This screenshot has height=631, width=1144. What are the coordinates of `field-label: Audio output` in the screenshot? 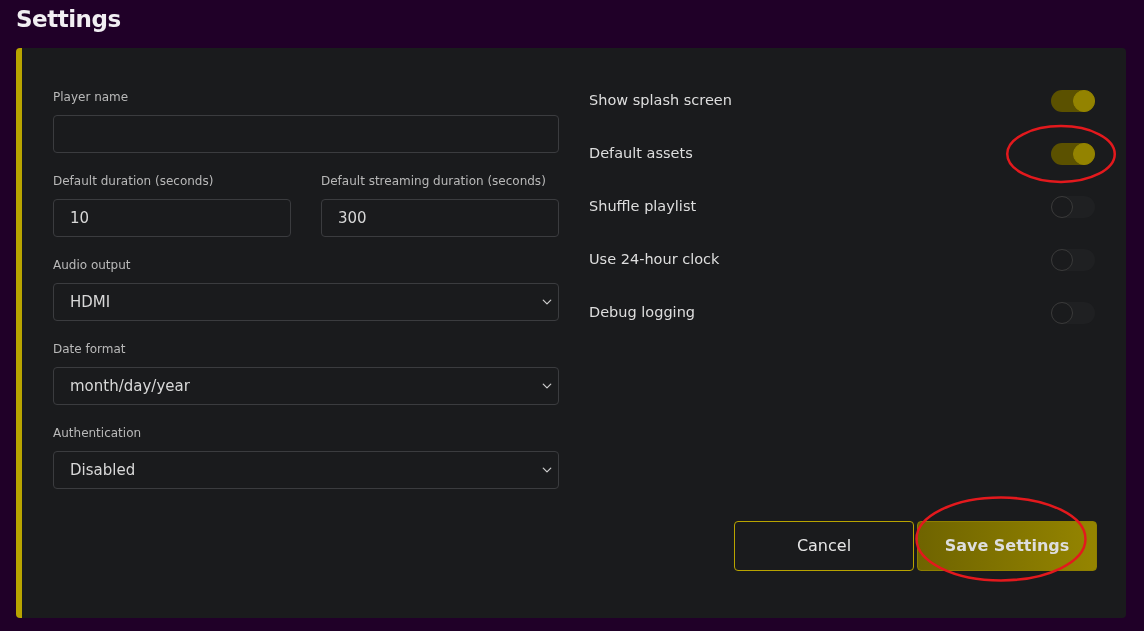 It's located at (92, 265).